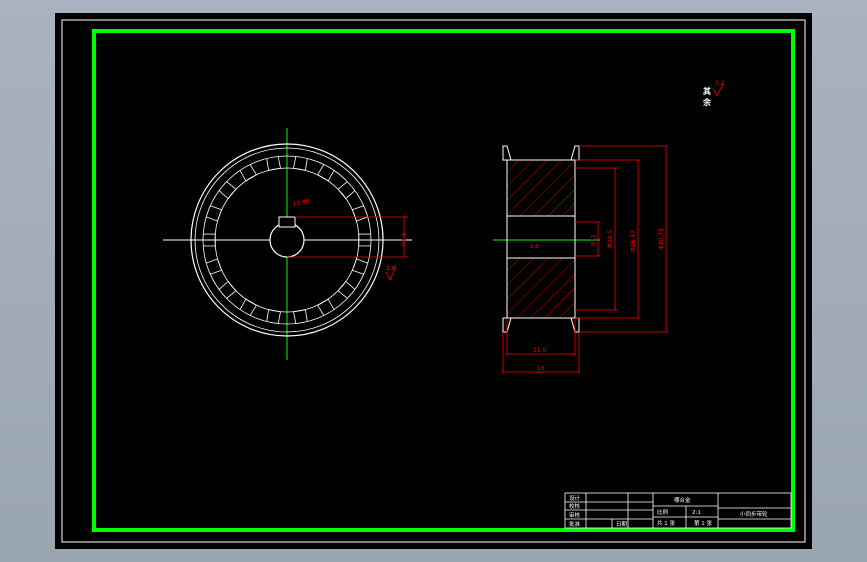 Image resolution: width=867 pixels, height=562 pixels. I want to click on roughness-rest: 余, so click(707, 102).